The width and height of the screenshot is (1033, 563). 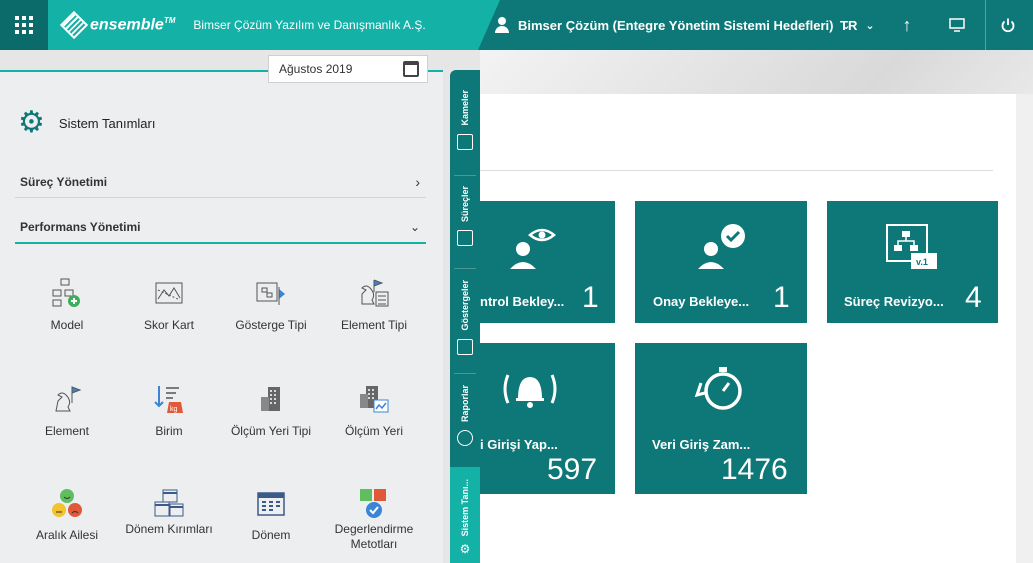 I want to click on company-name: Bimser Çözüm Yazılım ve Danışmanlık A.Ş., so click(x=309, y=25).